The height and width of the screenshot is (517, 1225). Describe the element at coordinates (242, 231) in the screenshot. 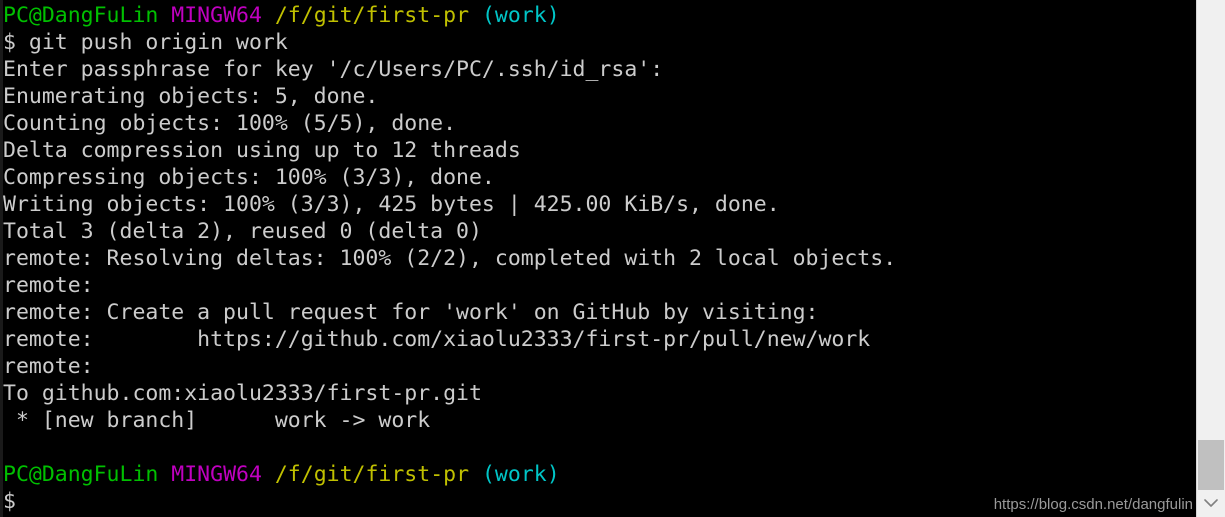

I see `output-line: Total 3 (delta 2), reused 0 (delta 0)` at that location.